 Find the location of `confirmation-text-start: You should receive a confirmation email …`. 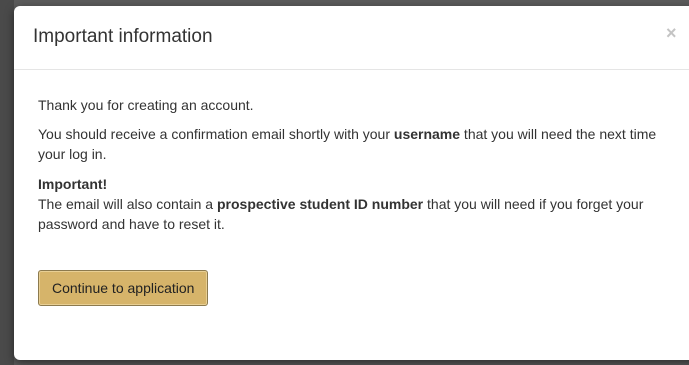

confirmation-text-start: You should receive a confirmation email … is located at coordinates (216, 134).